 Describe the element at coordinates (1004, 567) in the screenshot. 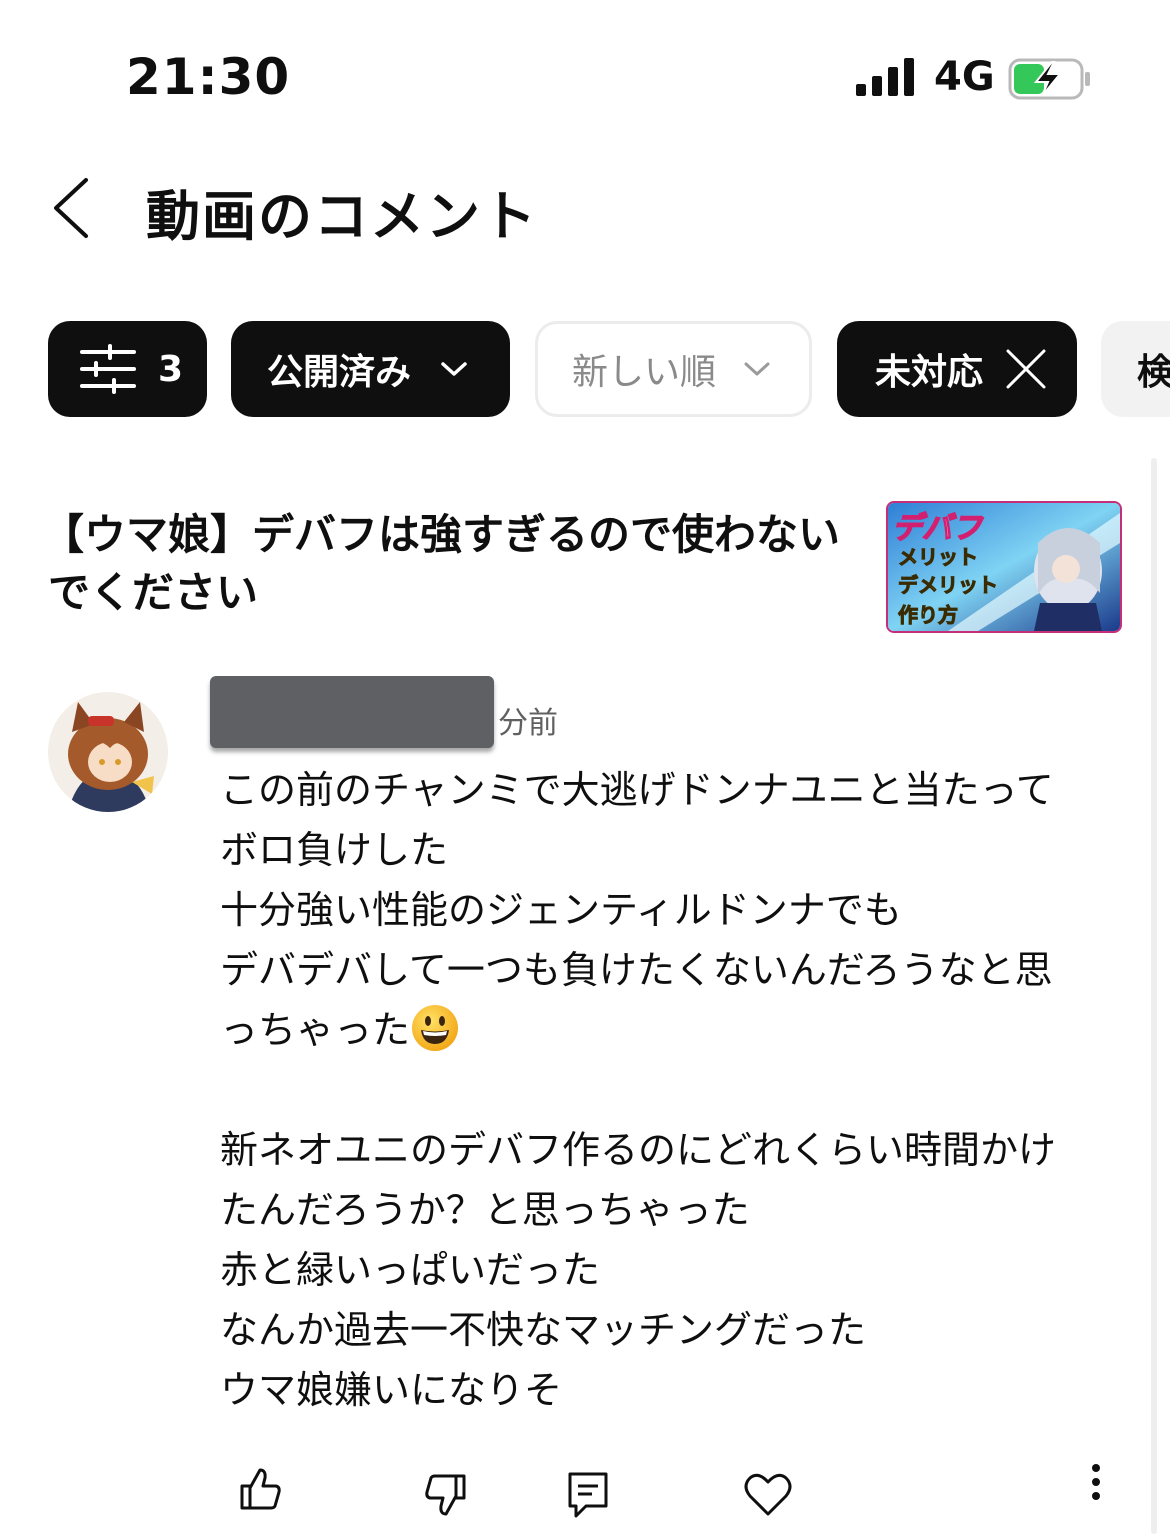

I see `video-thumbnail: デバフ メリット デメリット 作り方` at that location.